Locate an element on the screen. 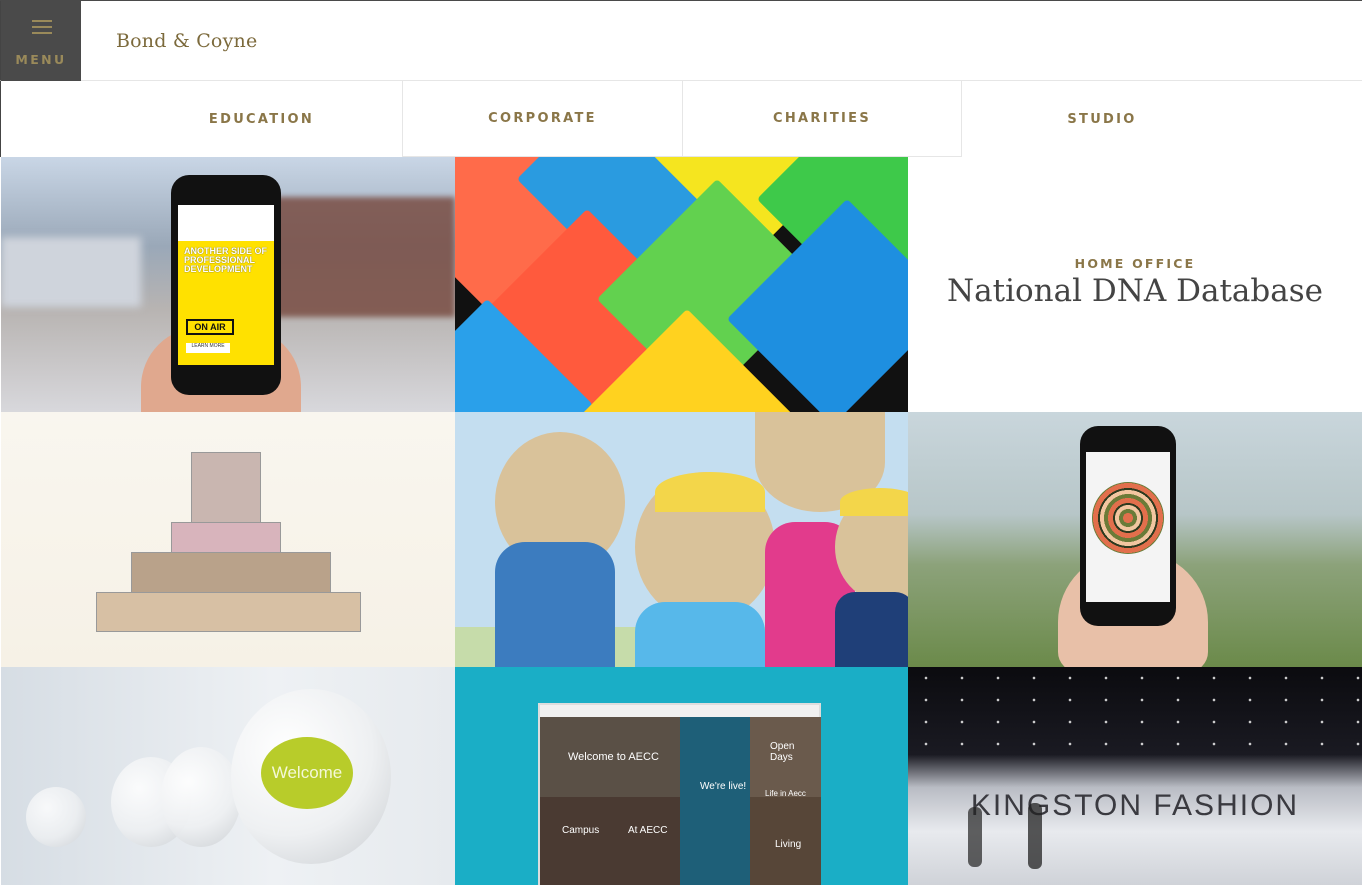 This screenshot has width=1362, height=885. project-tile-balloons: Welcome is located at coordinates (228, 776).